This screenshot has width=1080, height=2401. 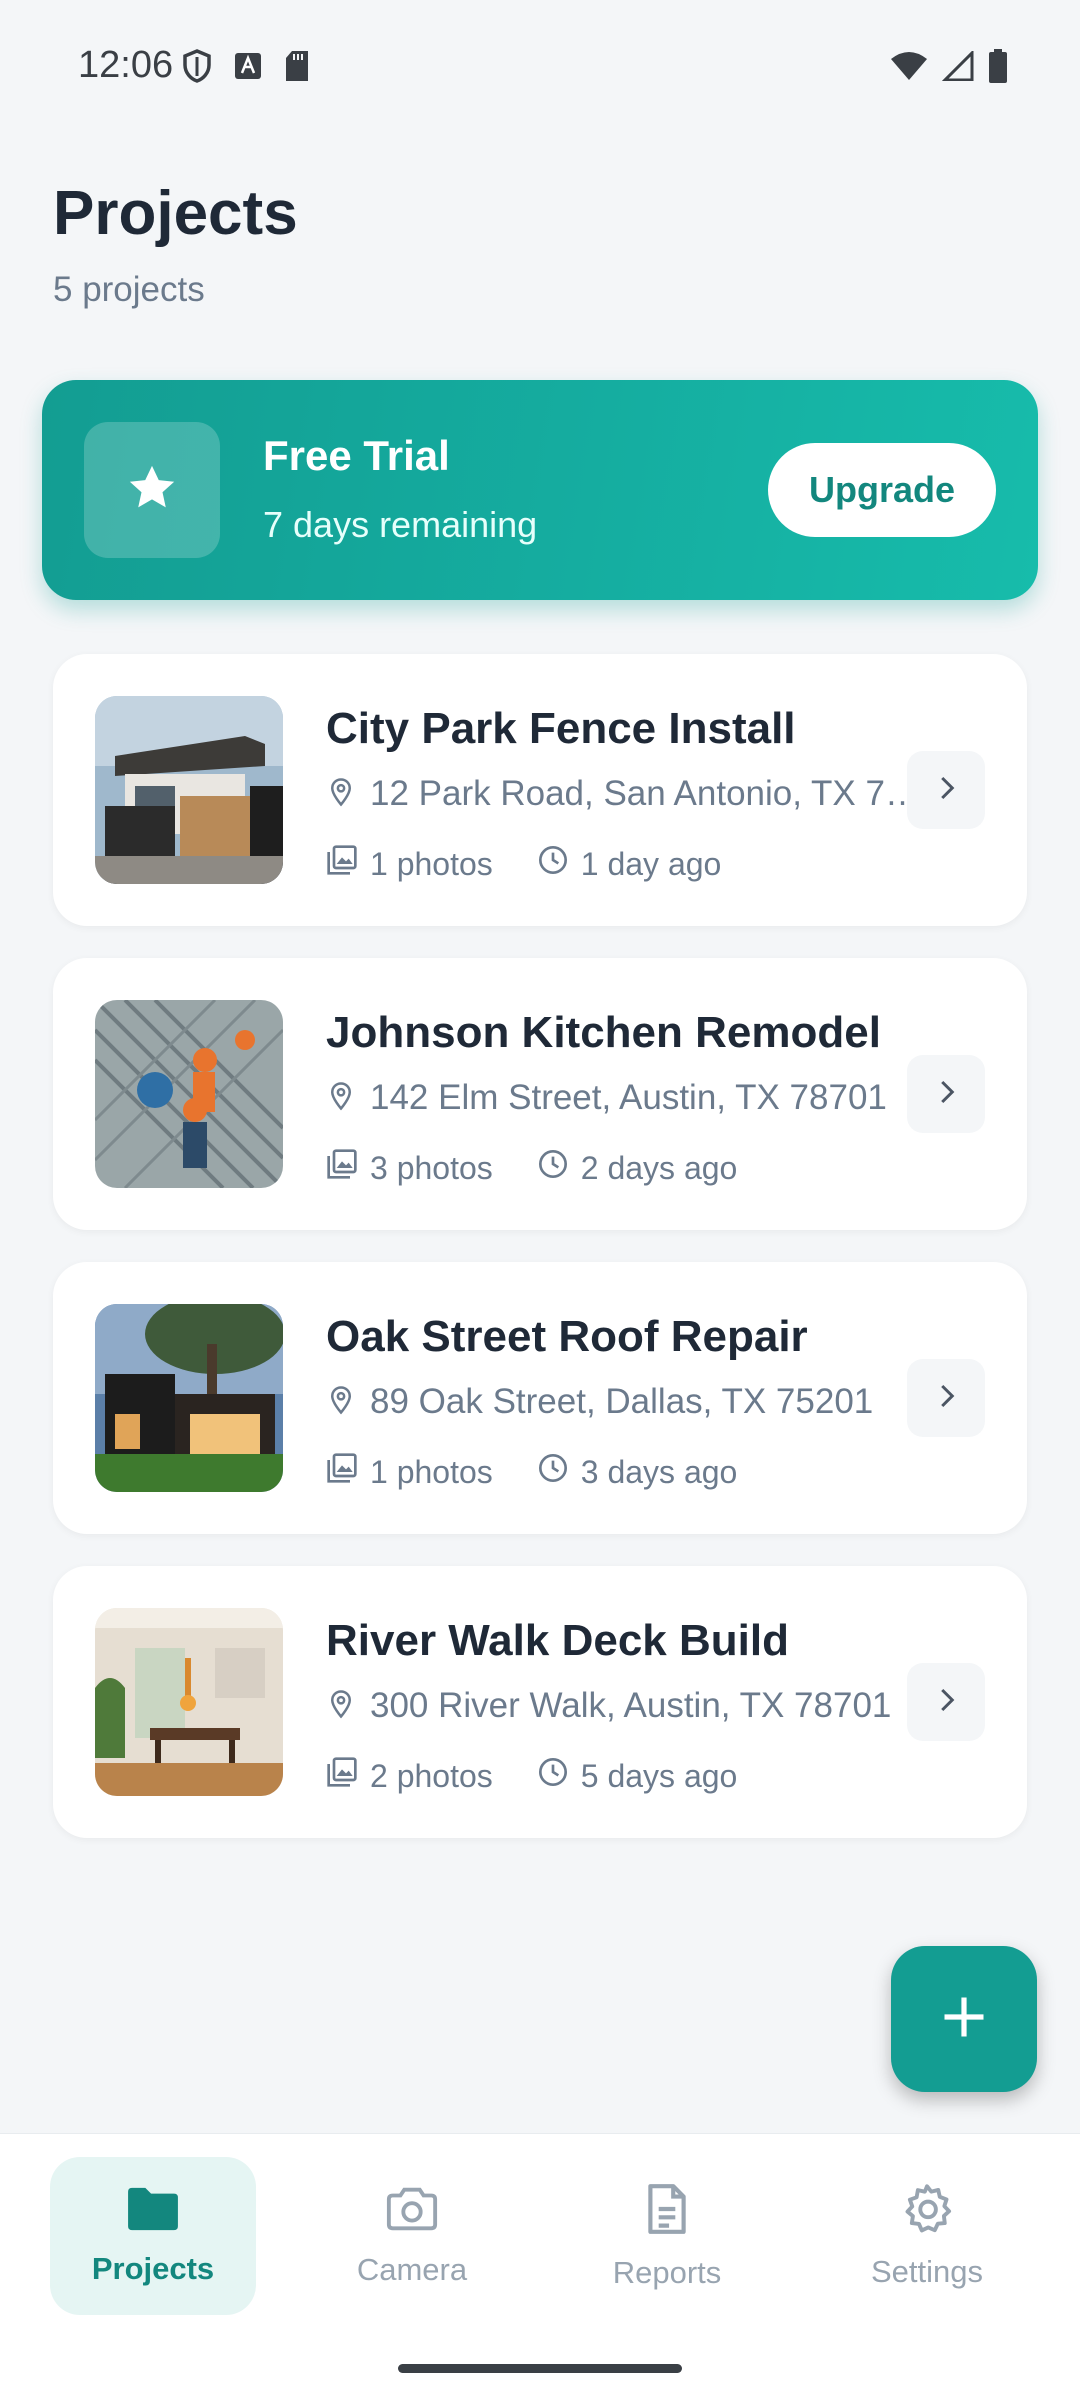 I want to click on status-time: 12:06, so click(x=126, y=65).